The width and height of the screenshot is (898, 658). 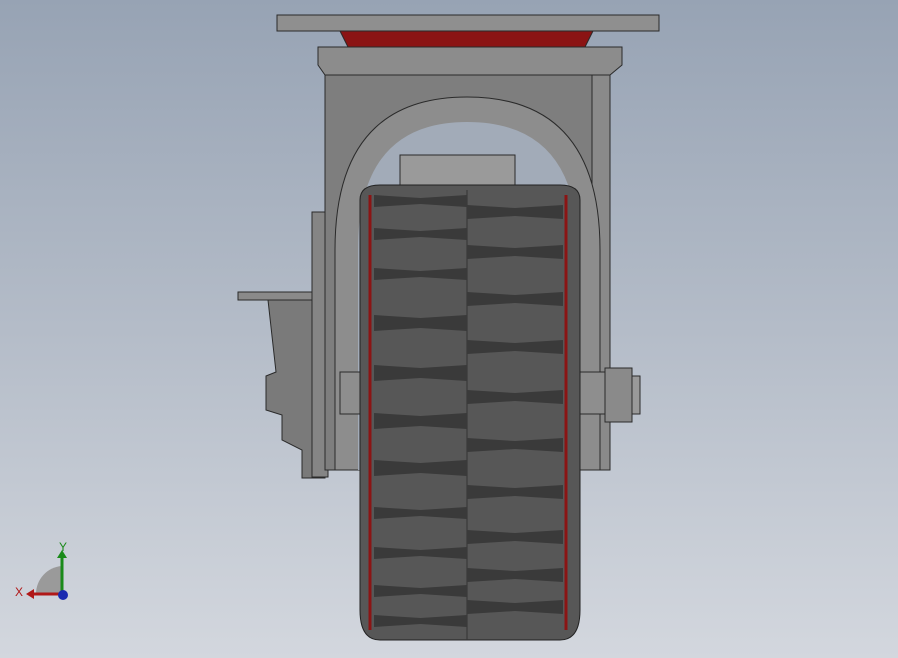 I want to click on triad-plane-icon, so click(x=48, y=580).